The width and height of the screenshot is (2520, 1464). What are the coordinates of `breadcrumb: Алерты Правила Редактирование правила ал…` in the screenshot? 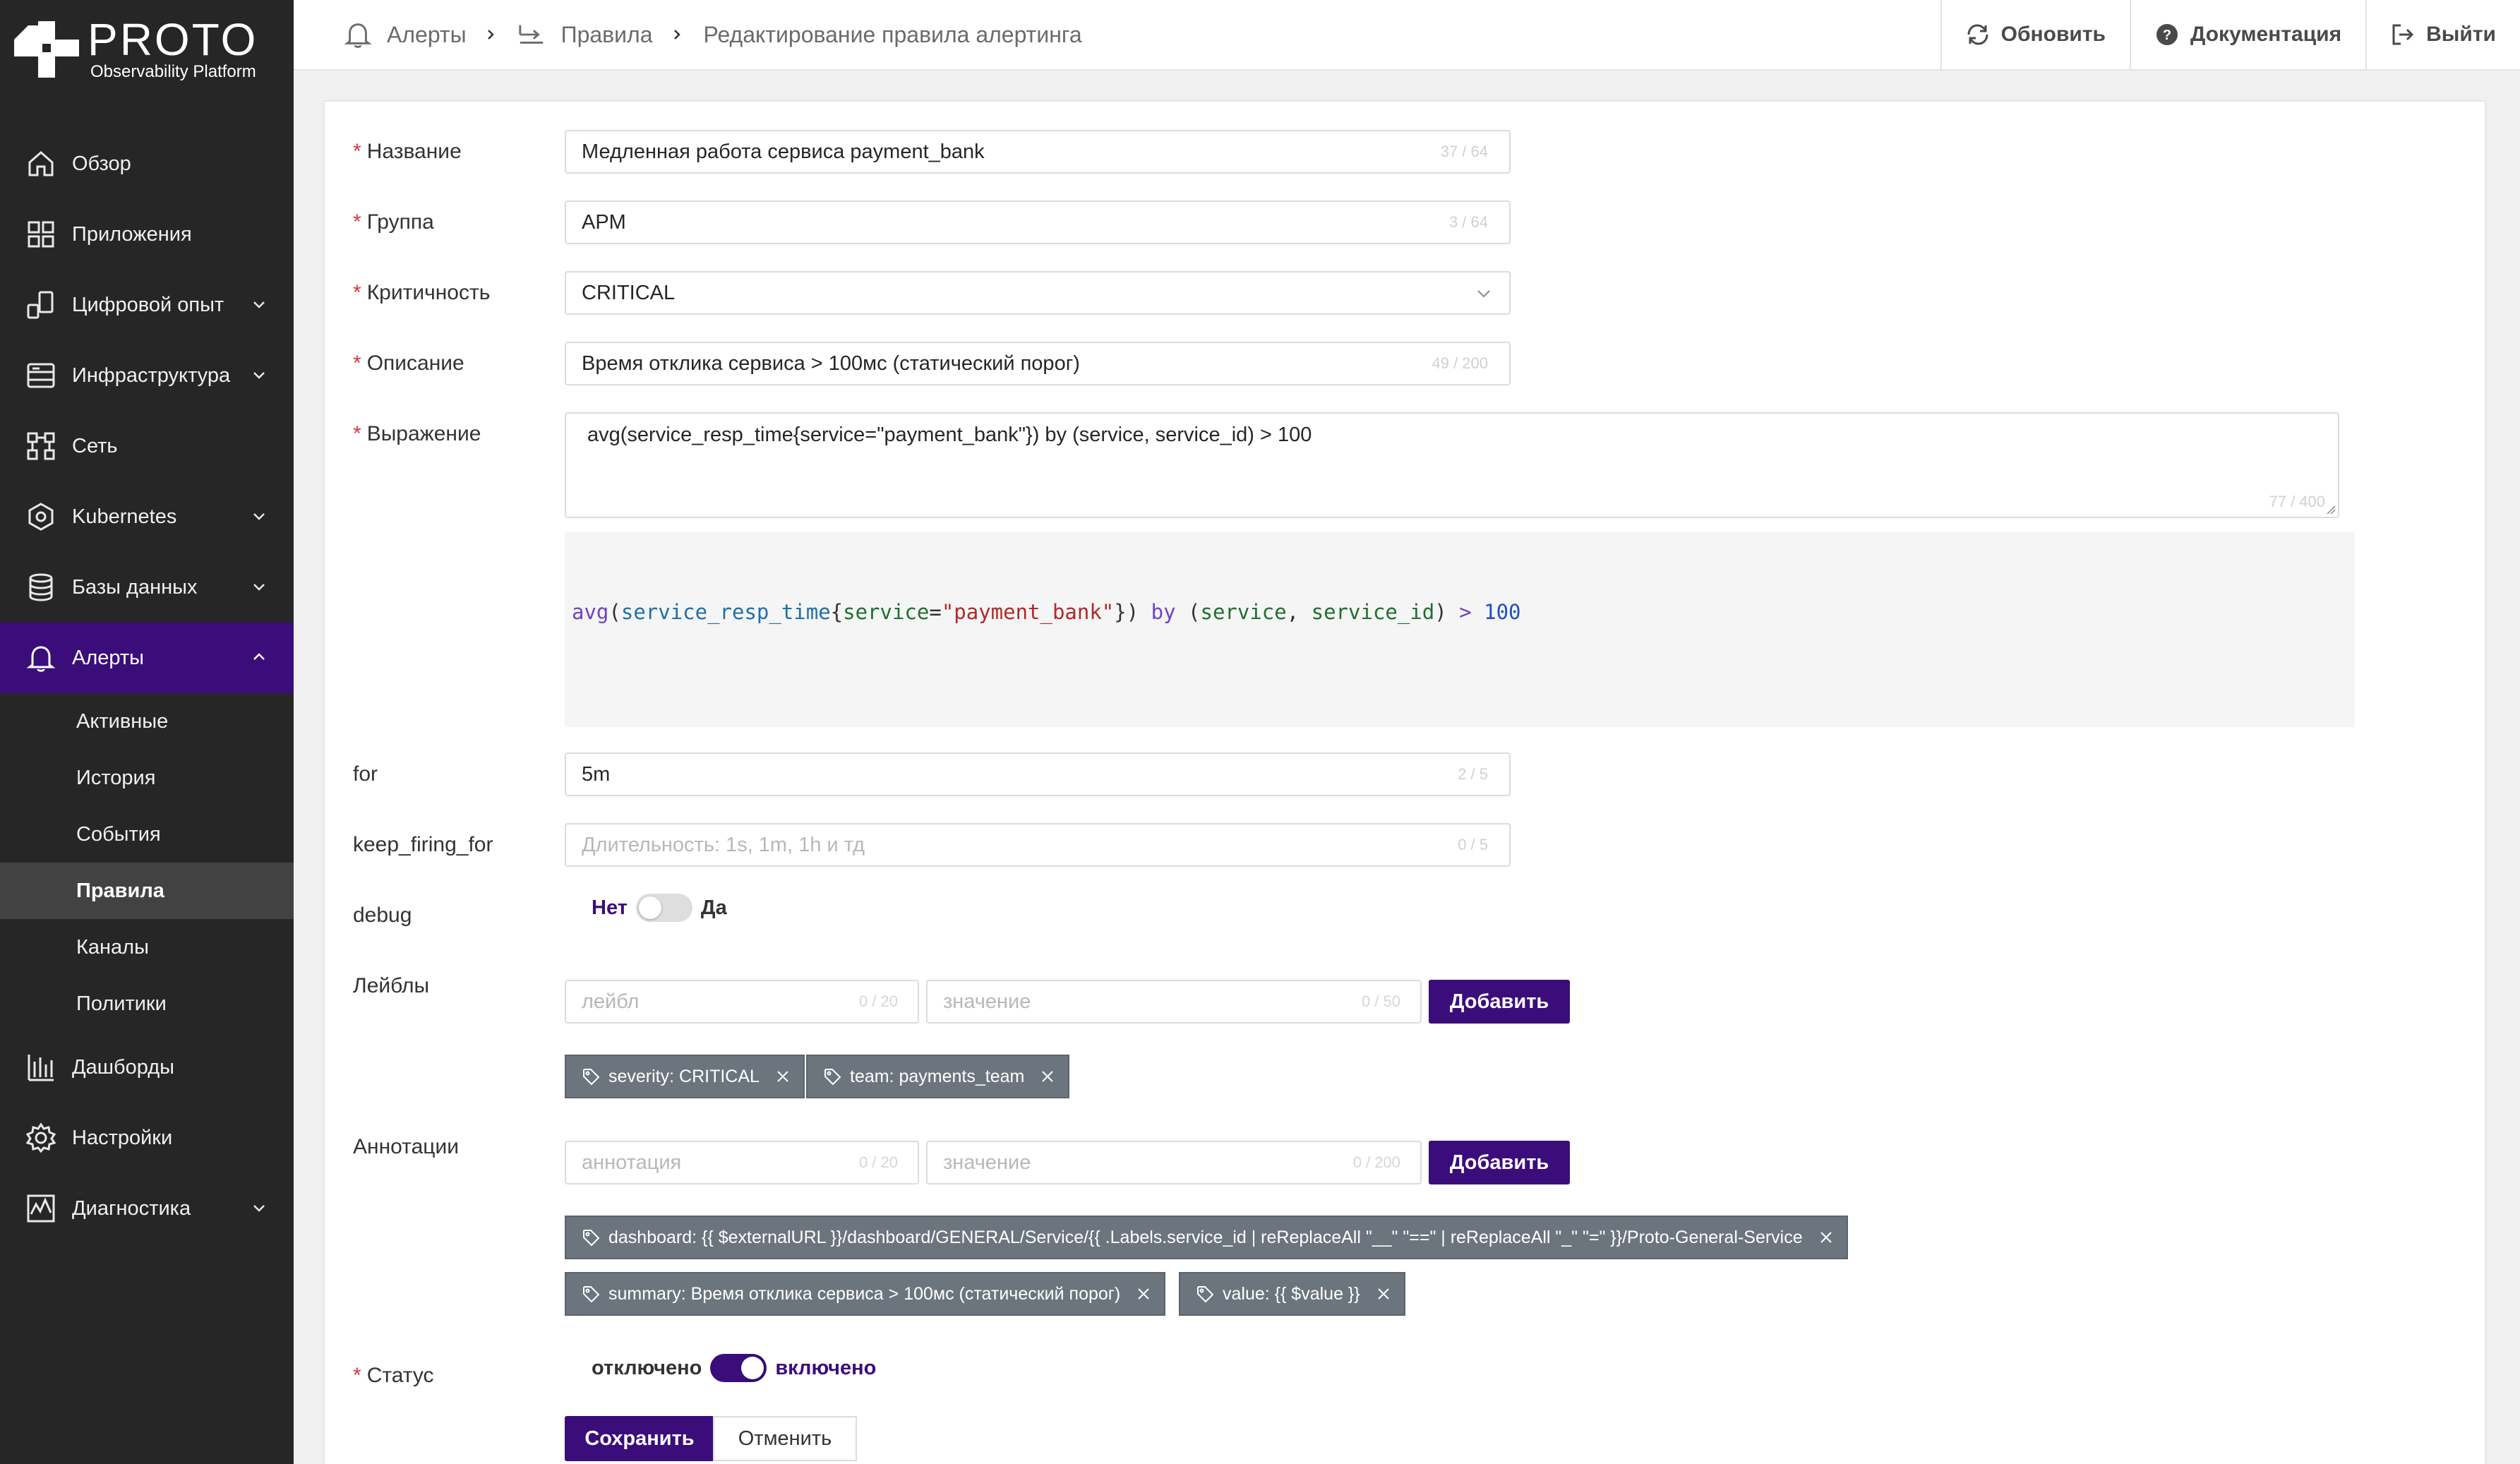 It's located at (712, 34).